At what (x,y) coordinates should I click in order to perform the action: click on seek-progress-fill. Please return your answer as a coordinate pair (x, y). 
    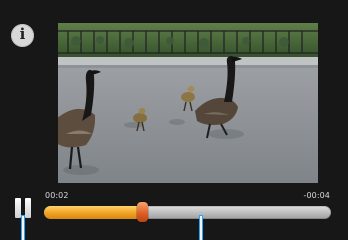
    Looking at the image, I should click on (93, 212).